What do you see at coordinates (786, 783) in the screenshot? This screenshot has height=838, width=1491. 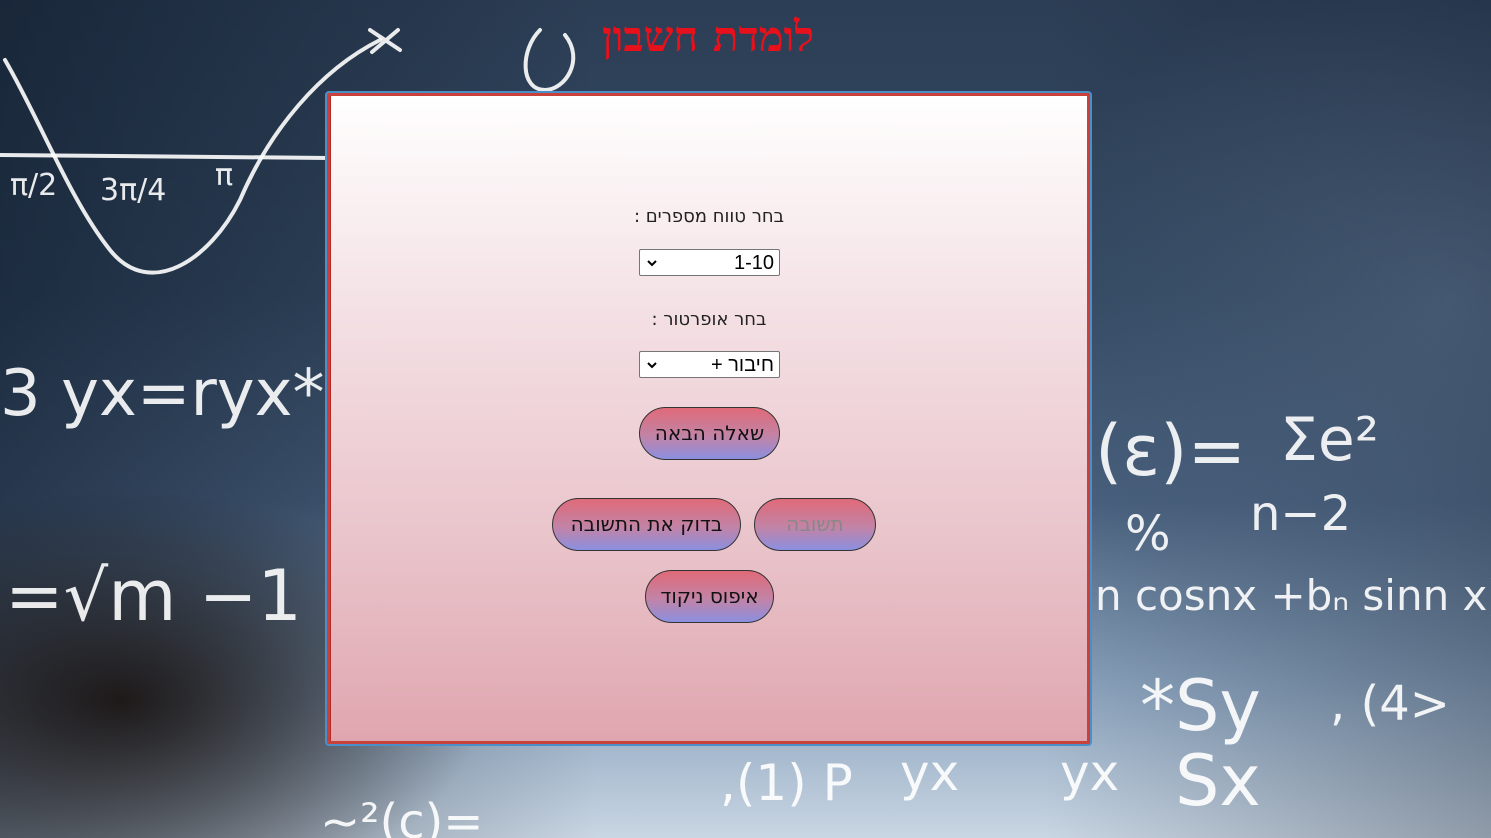 I see `svg-text: ,(1) P` at bounding box center [786, 783].